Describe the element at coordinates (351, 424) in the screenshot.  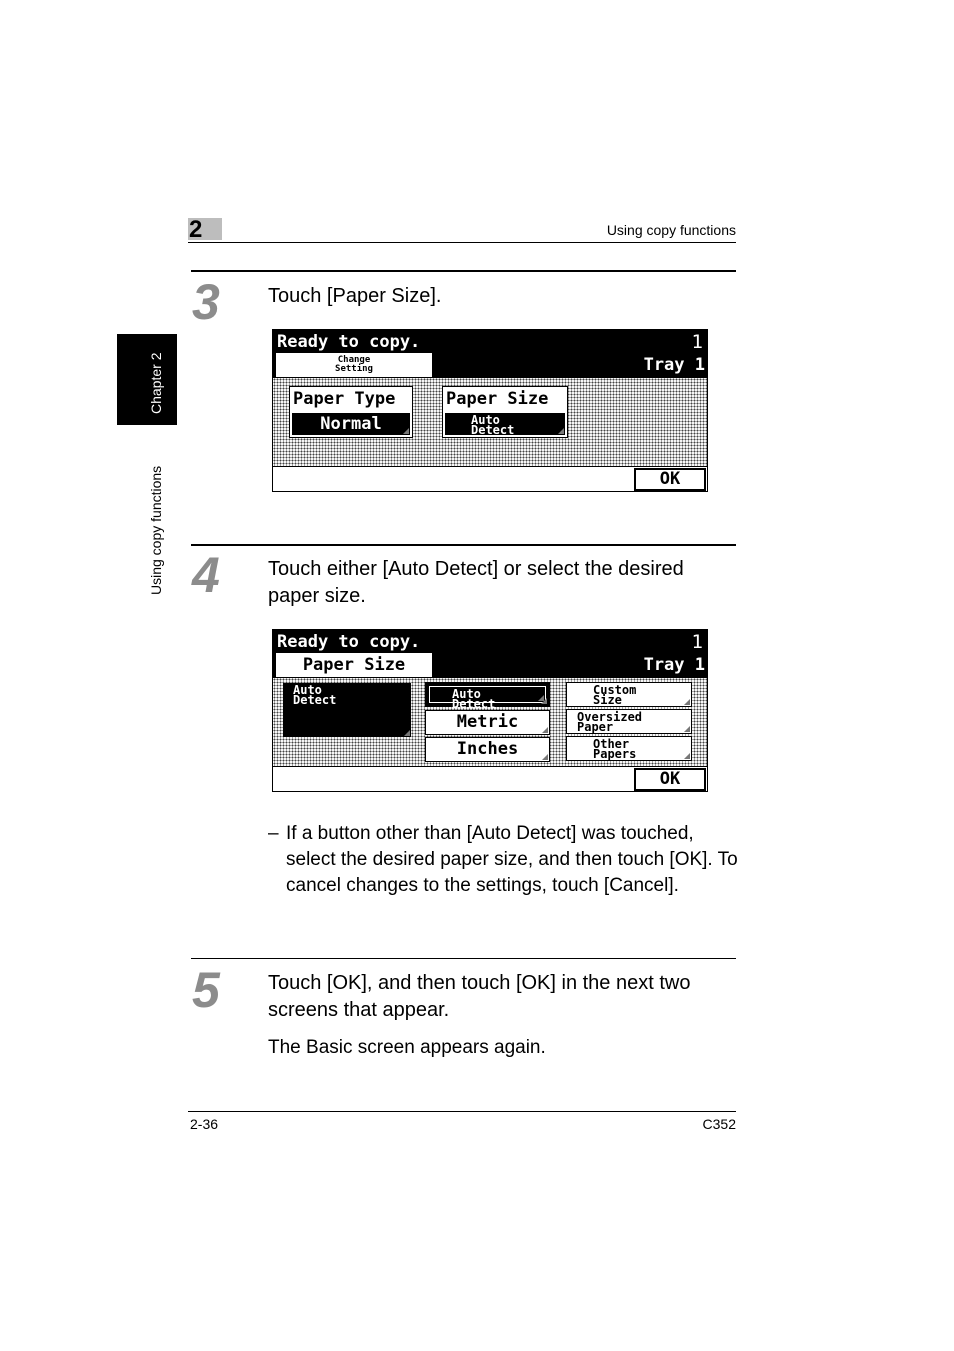
I see `paper-type-button: Normal` at that location.